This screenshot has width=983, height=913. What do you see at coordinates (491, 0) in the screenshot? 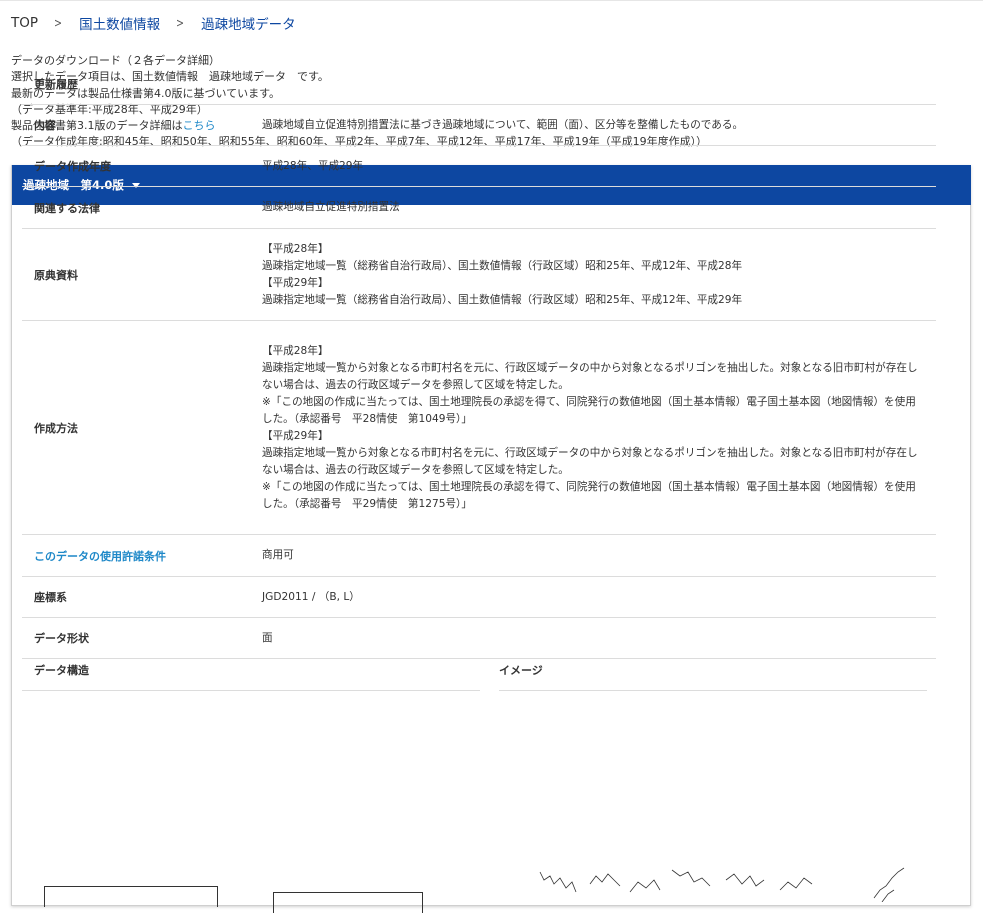
I see `top-border` at bounding box center [491, 0].